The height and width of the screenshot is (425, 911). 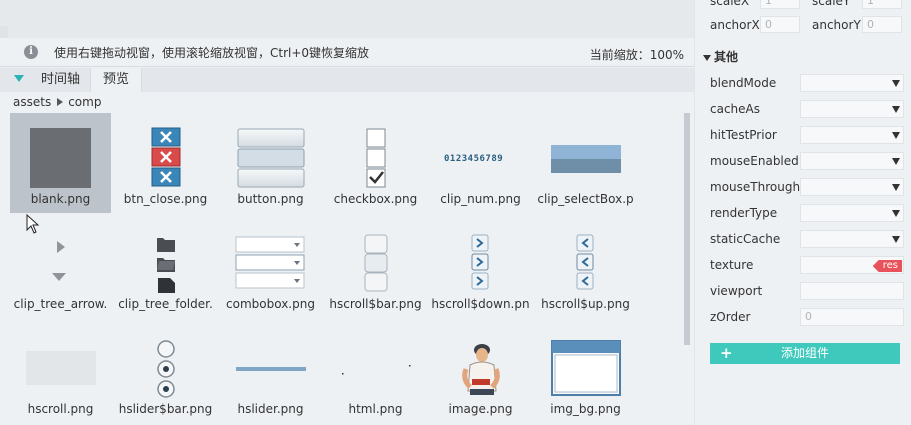 What do you see at coordinates (852, 291) in the screenshot?
I see `viewport-field` at bounding box center [852, 291].